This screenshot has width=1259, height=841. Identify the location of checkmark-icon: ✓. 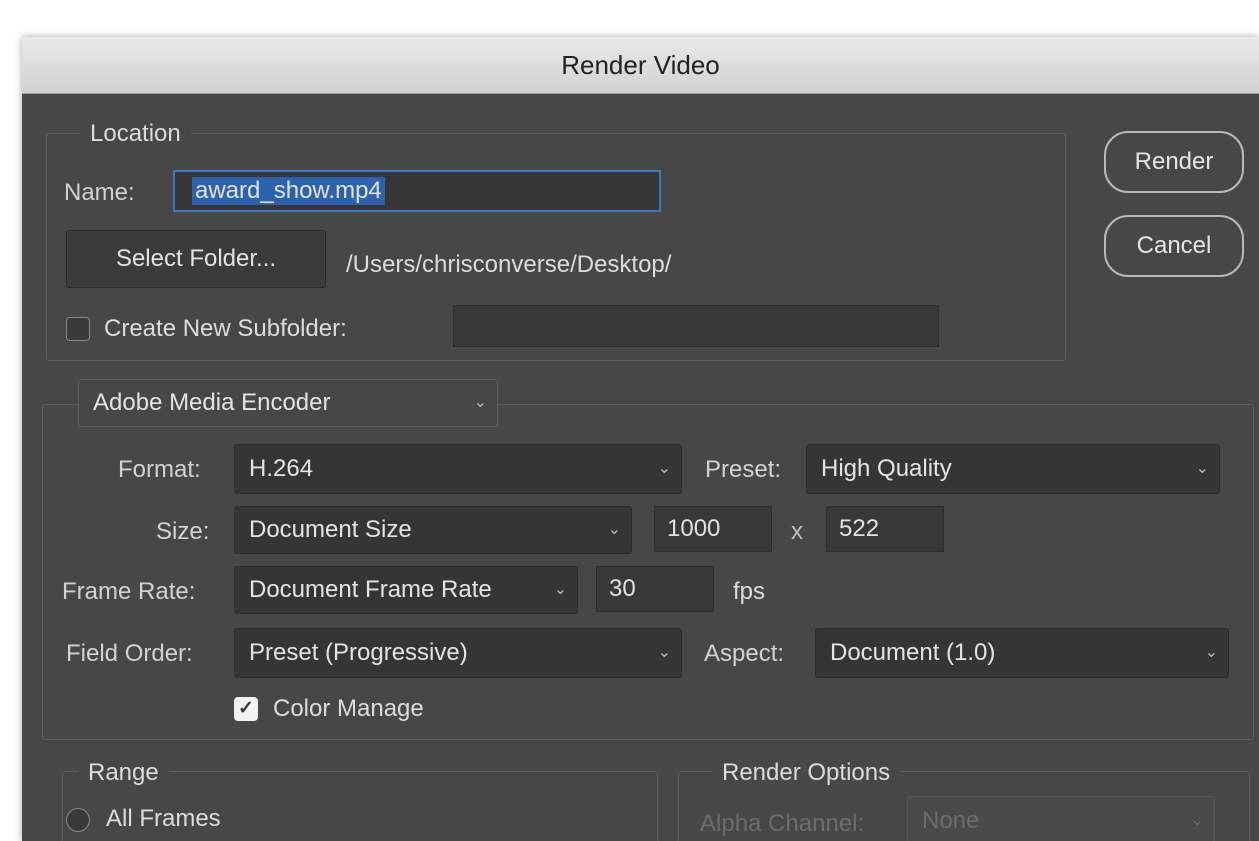
(246, 708).